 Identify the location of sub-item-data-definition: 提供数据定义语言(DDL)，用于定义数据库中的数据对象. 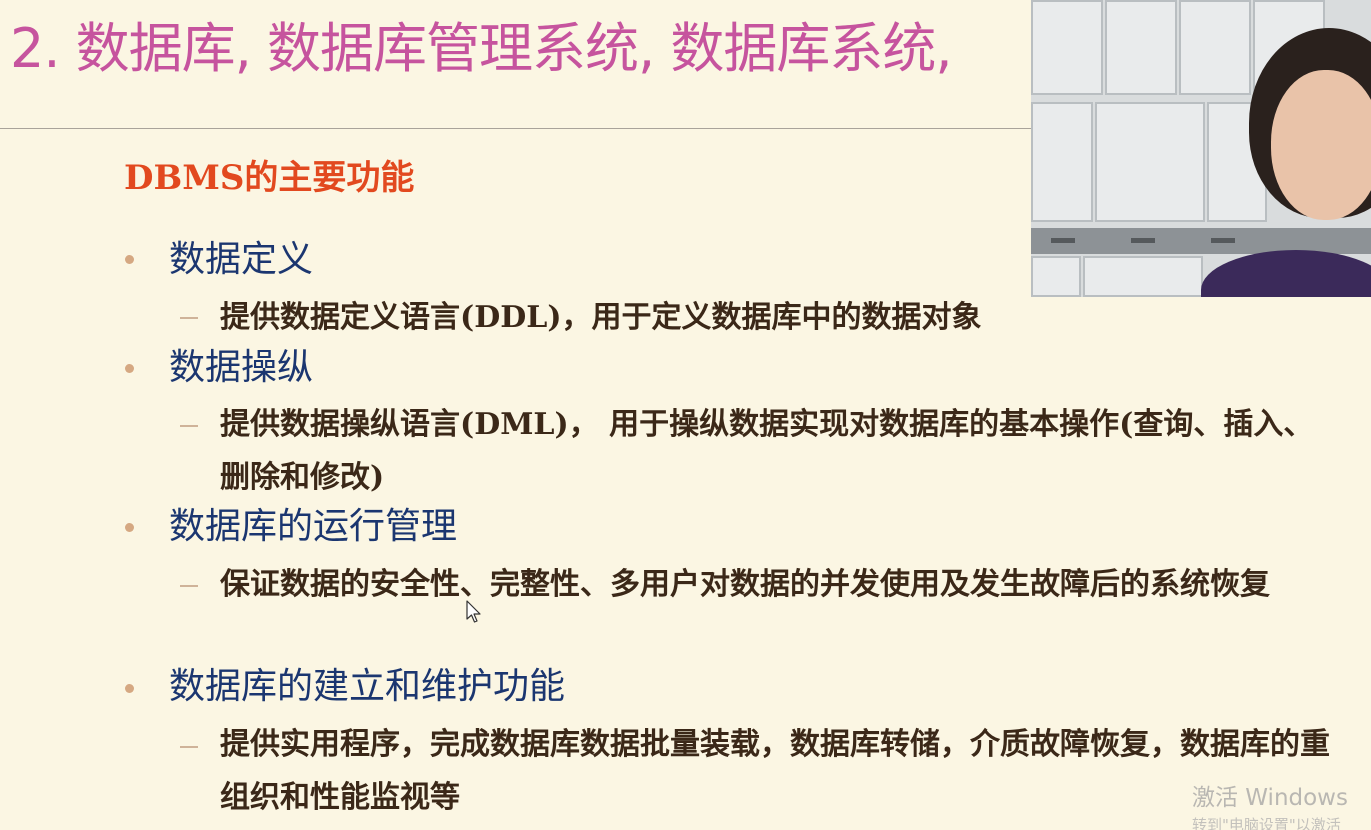
(601, 317).